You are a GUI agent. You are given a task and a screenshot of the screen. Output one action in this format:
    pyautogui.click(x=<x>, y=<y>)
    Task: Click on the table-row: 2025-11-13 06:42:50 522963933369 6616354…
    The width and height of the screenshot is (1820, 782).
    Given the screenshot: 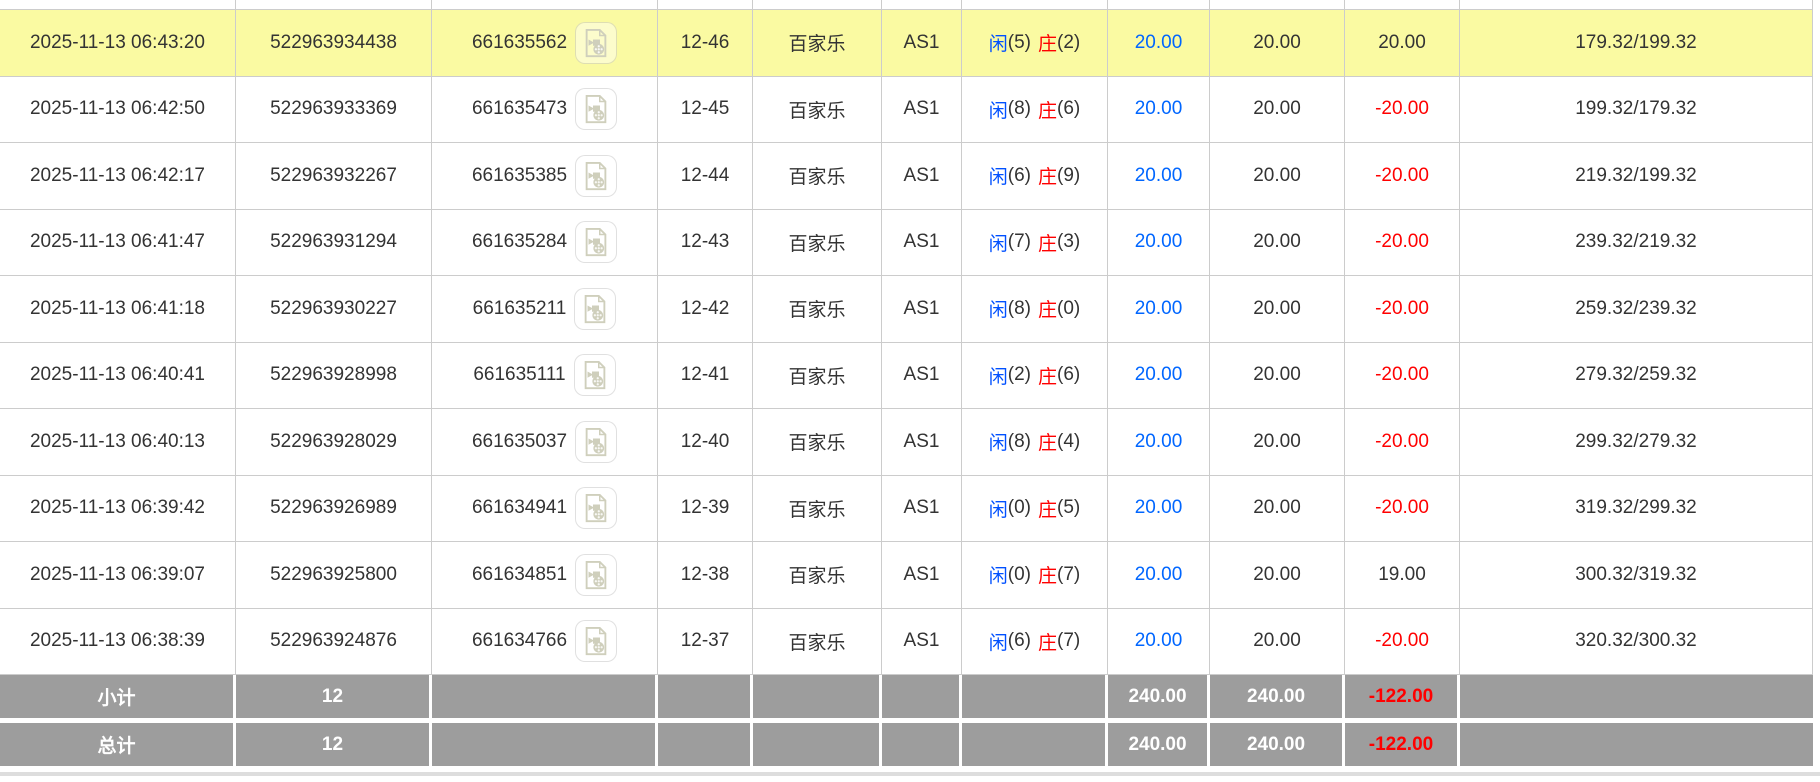 What is the action you would take?
    pyautogui.click(x=906, y=109)
    